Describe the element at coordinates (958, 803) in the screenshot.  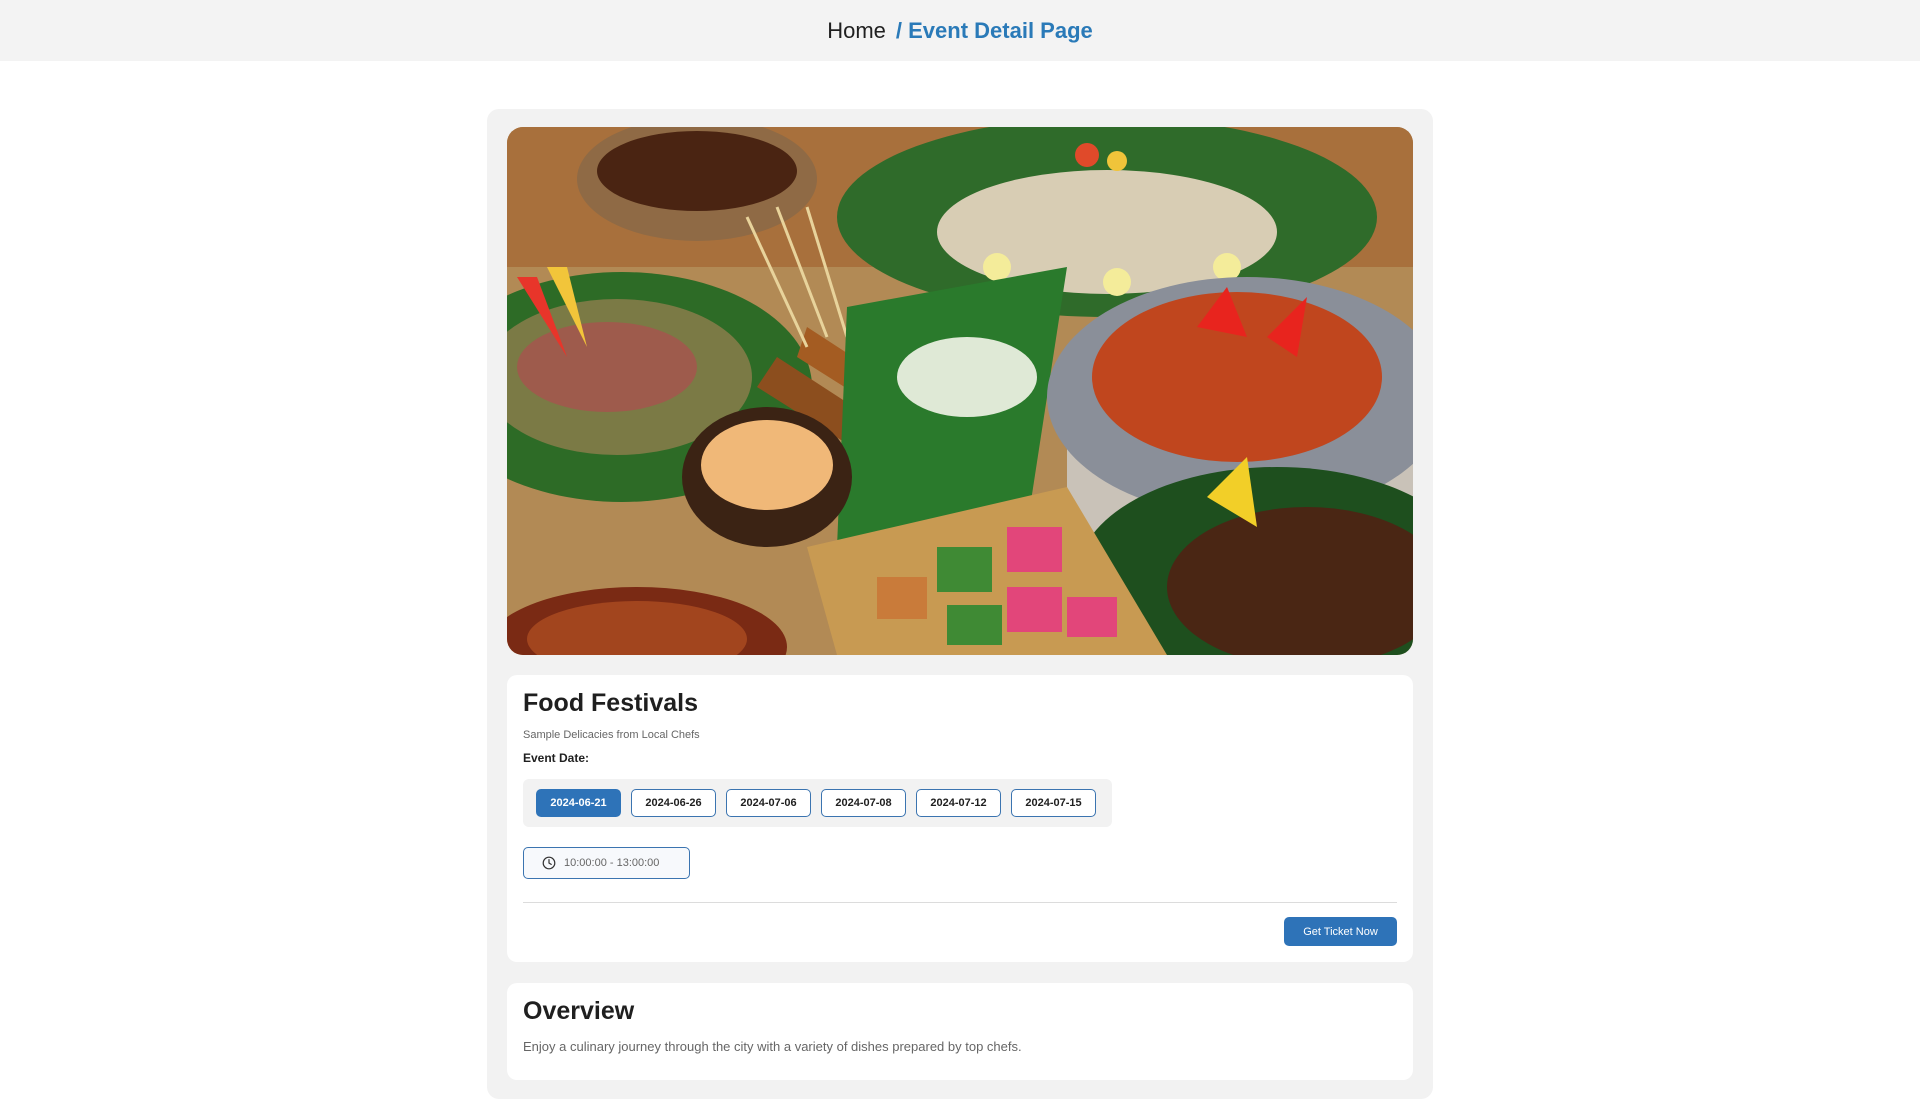
I see `date-option: 2024-07-12` at that location.